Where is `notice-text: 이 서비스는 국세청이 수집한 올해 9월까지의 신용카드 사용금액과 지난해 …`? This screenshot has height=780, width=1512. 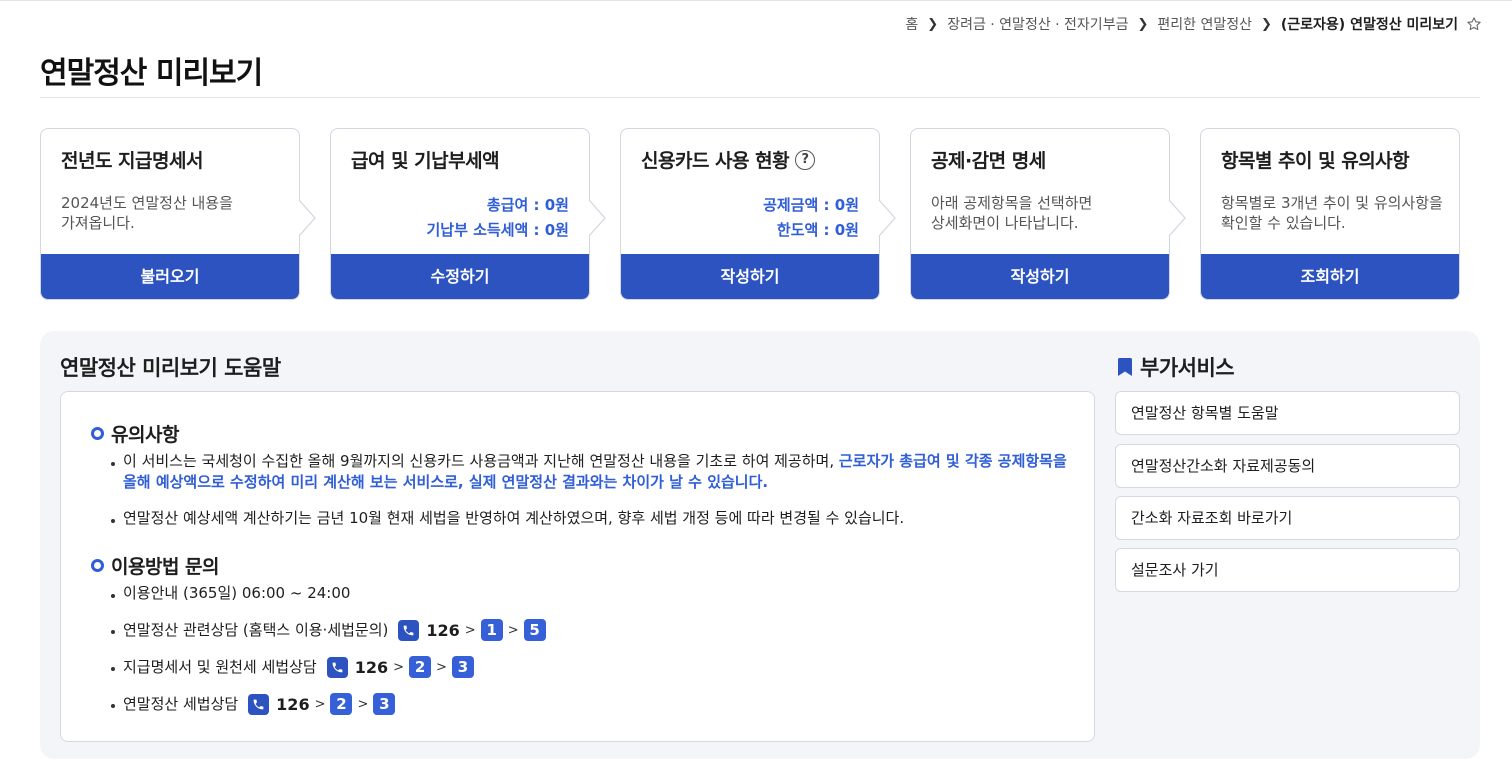
notice-text: 이 서비스는 국세청이 수집한 올해 9월까지의 신용카드 사용금액과 지난해 … is located at coordinates (481, 461).